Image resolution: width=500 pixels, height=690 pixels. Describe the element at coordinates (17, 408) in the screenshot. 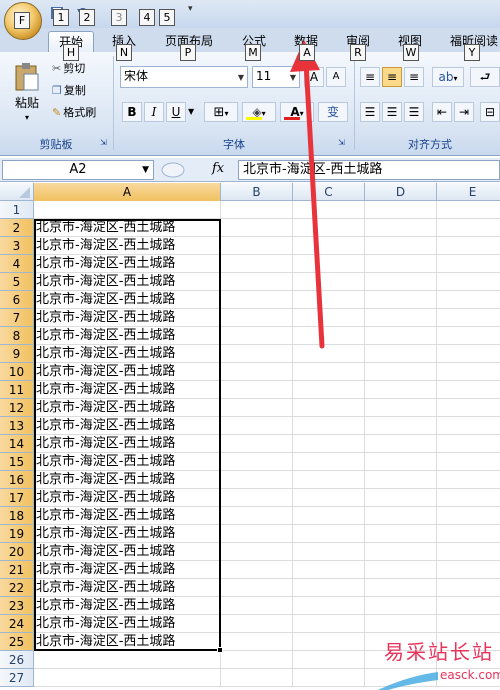

I see `row-header: 12` at that location.